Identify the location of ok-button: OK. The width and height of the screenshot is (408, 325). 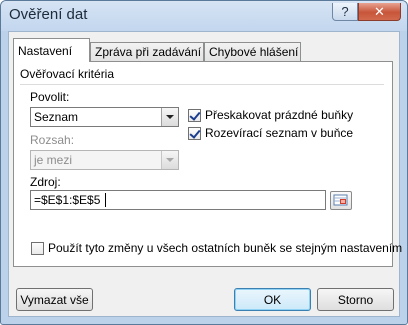
(272, 299).